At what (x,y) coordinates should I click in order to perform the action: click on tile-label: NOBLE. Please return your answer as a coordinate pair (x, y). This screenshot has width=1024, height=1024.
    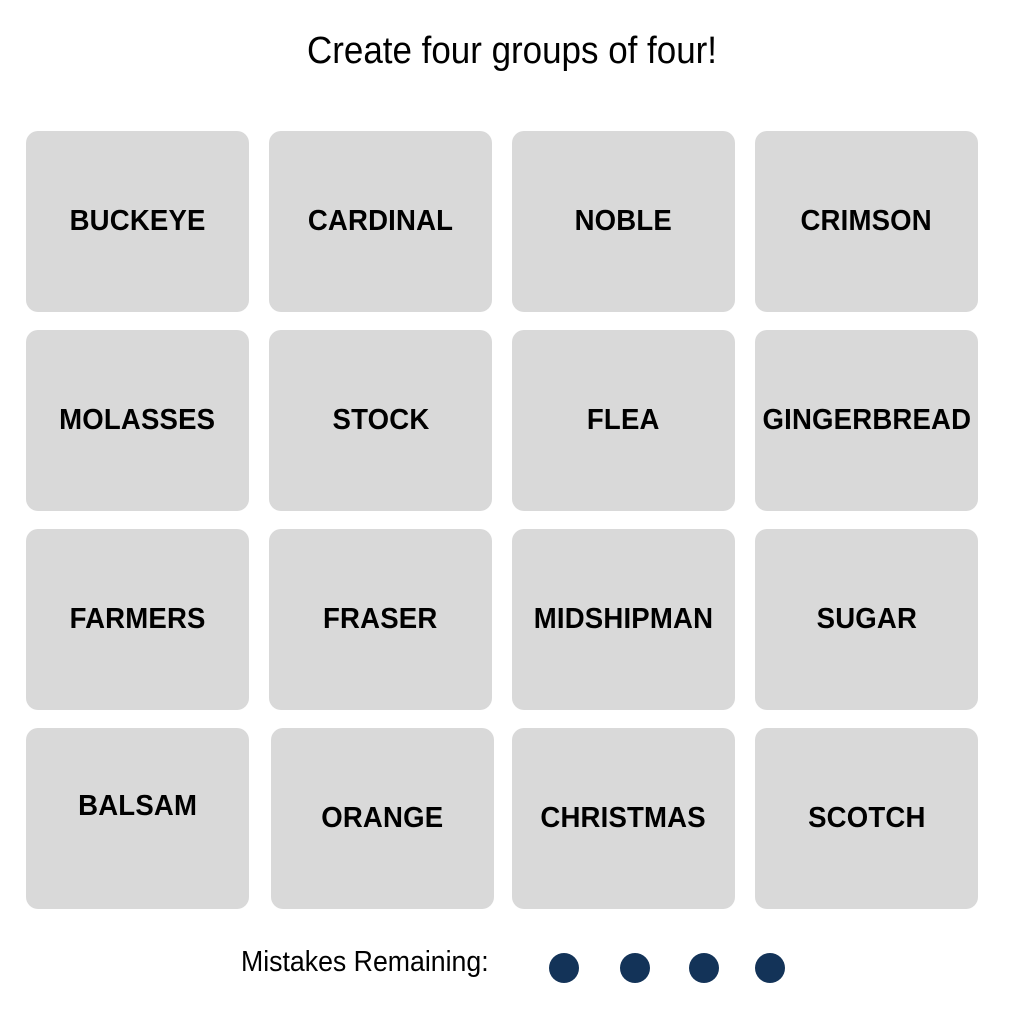
    Looking at the image, I should click on (623, 221).